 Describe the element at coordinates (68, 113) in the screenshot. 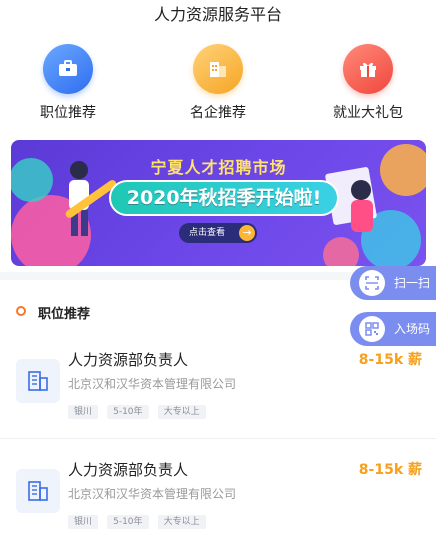

I see `nav-label-jobs: 职位推荐` at that location.